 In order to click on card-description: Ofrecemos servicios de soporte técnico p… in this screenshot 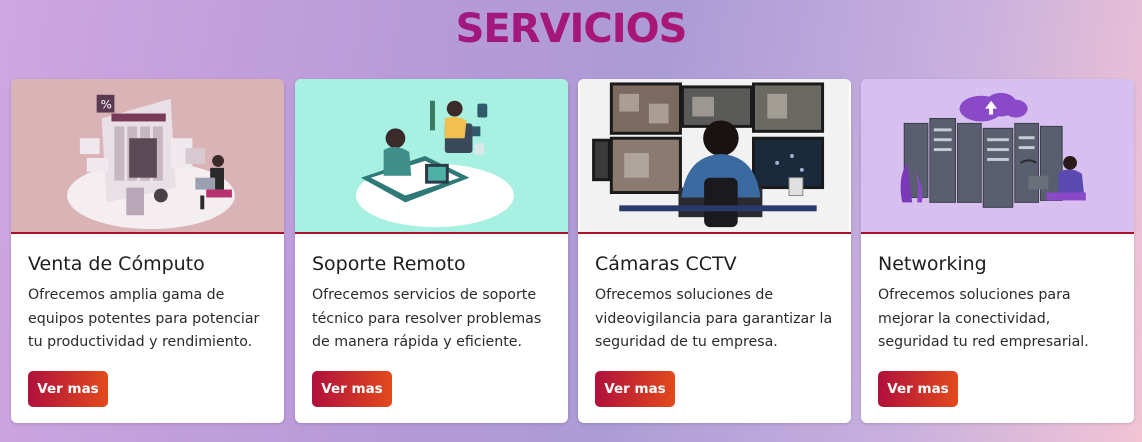, I will do `click(427, 318)`.